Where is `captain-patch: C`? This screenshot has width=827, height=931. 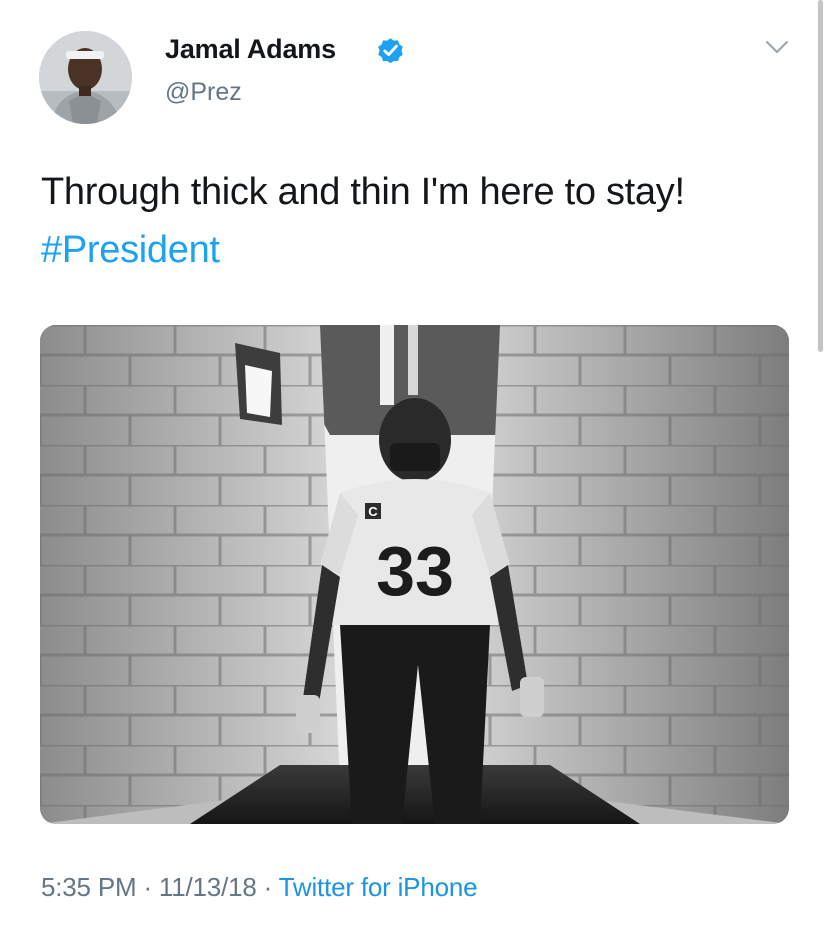
captain-patch: C is located at coordinates (373, 511).